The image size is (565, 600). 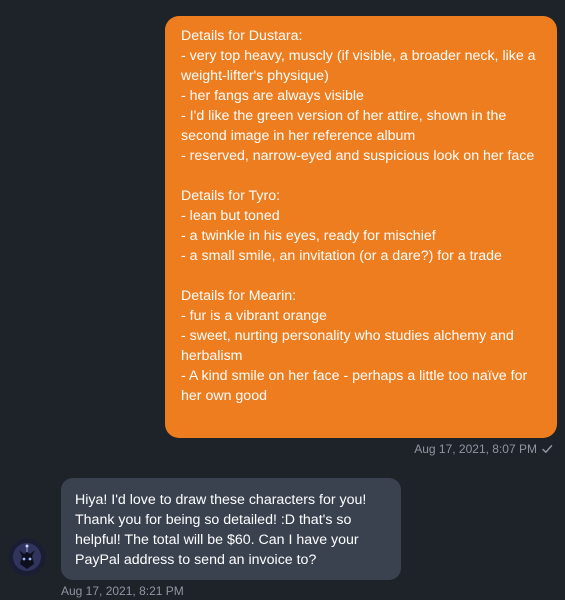 I want to click on outgoing-message-meta: Aug 17, 2021, 8:07 PM, so click(x=483, y=449).